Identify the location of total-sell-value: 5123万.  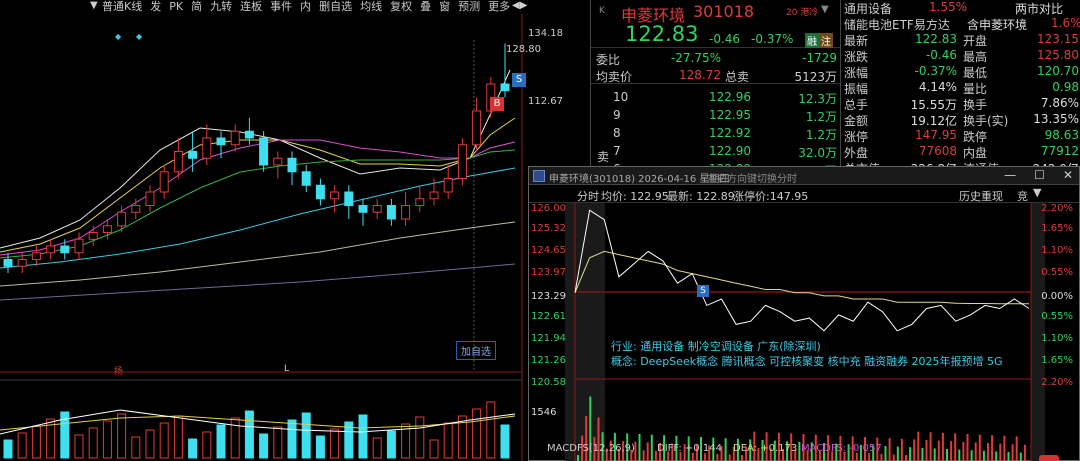
(815, 77).